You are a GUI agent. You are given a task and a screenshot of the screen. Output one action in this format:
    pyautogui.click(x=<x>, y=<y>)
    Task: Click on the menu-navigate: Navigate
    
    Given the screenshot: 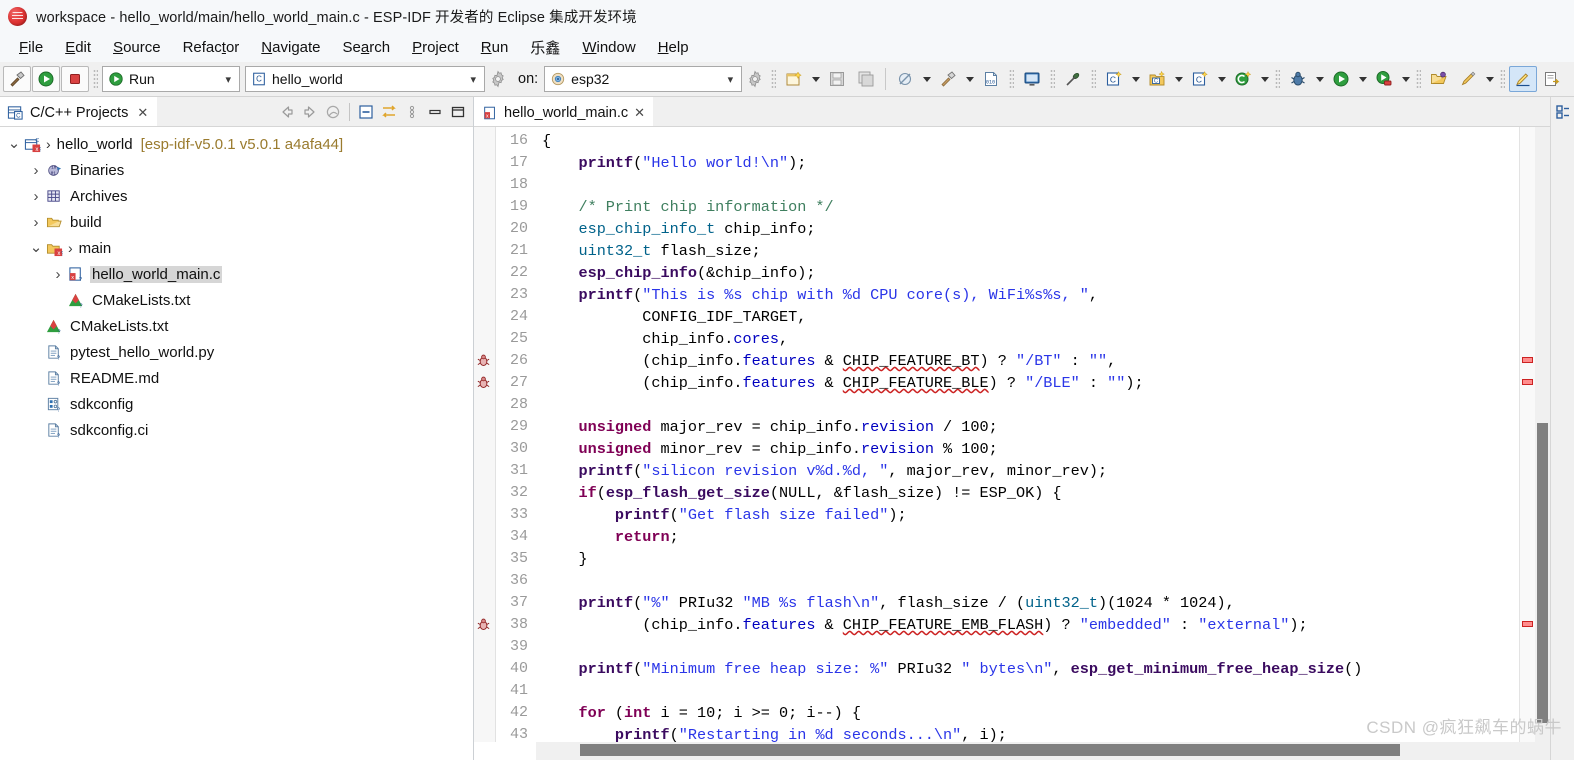 What is the action you would take?
    pyautogui.click(x=290, y=47)
    